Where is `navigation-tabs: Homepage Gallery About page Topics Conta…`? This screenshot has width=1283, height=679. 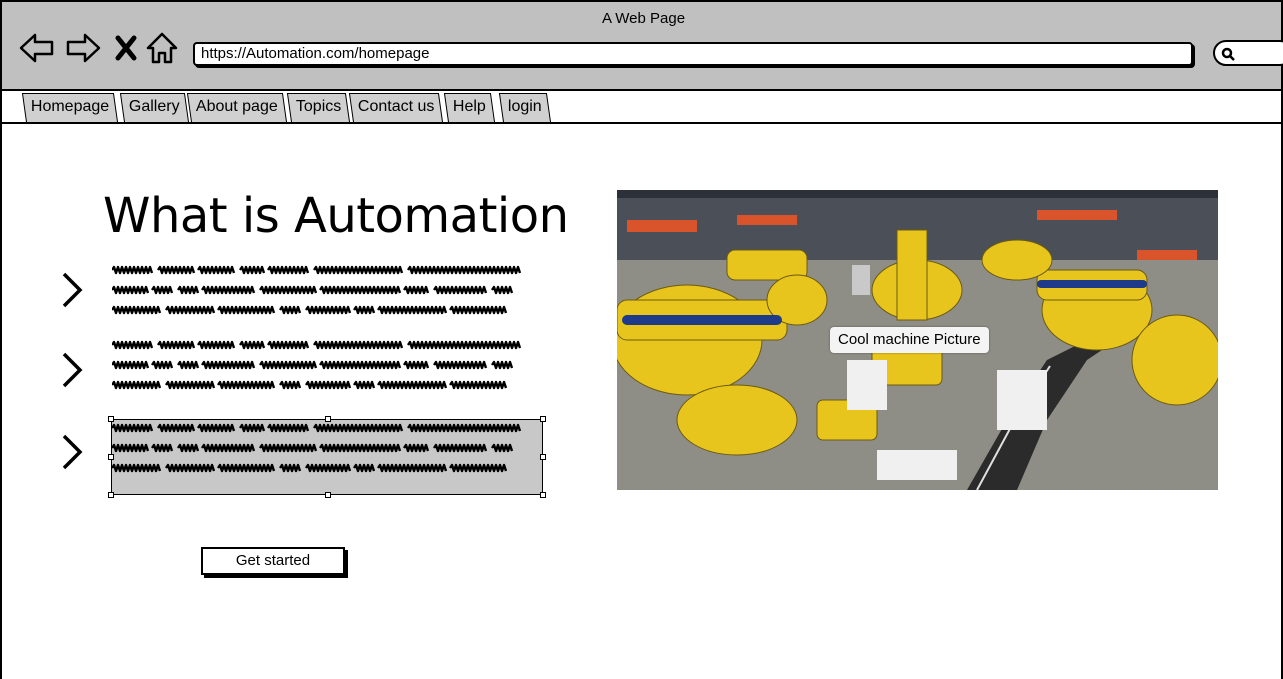
navigation-tabs: Homepage Gallery About page Topics Conta… is located at coordinates (641, 107).